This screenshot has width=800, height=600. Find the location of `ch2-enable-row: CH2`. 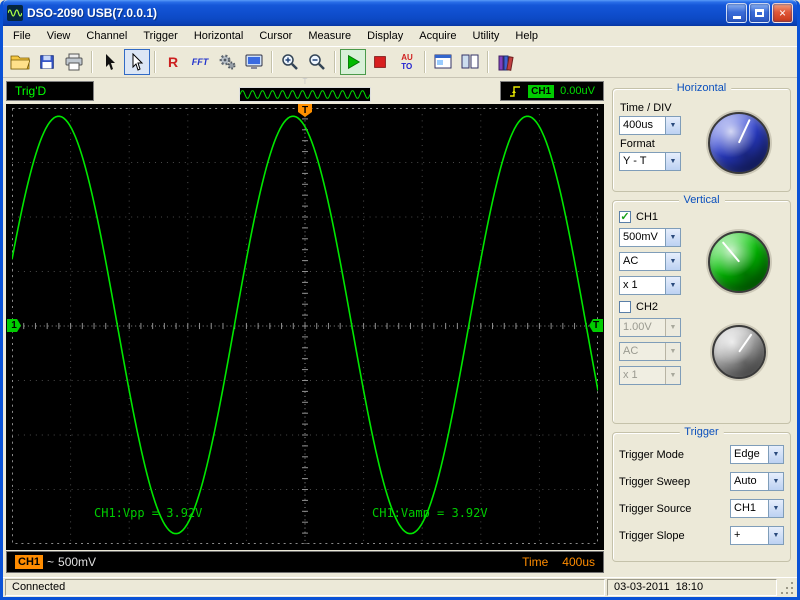

ch2-enable-row: CH2 is located at coordinates (702, 307).